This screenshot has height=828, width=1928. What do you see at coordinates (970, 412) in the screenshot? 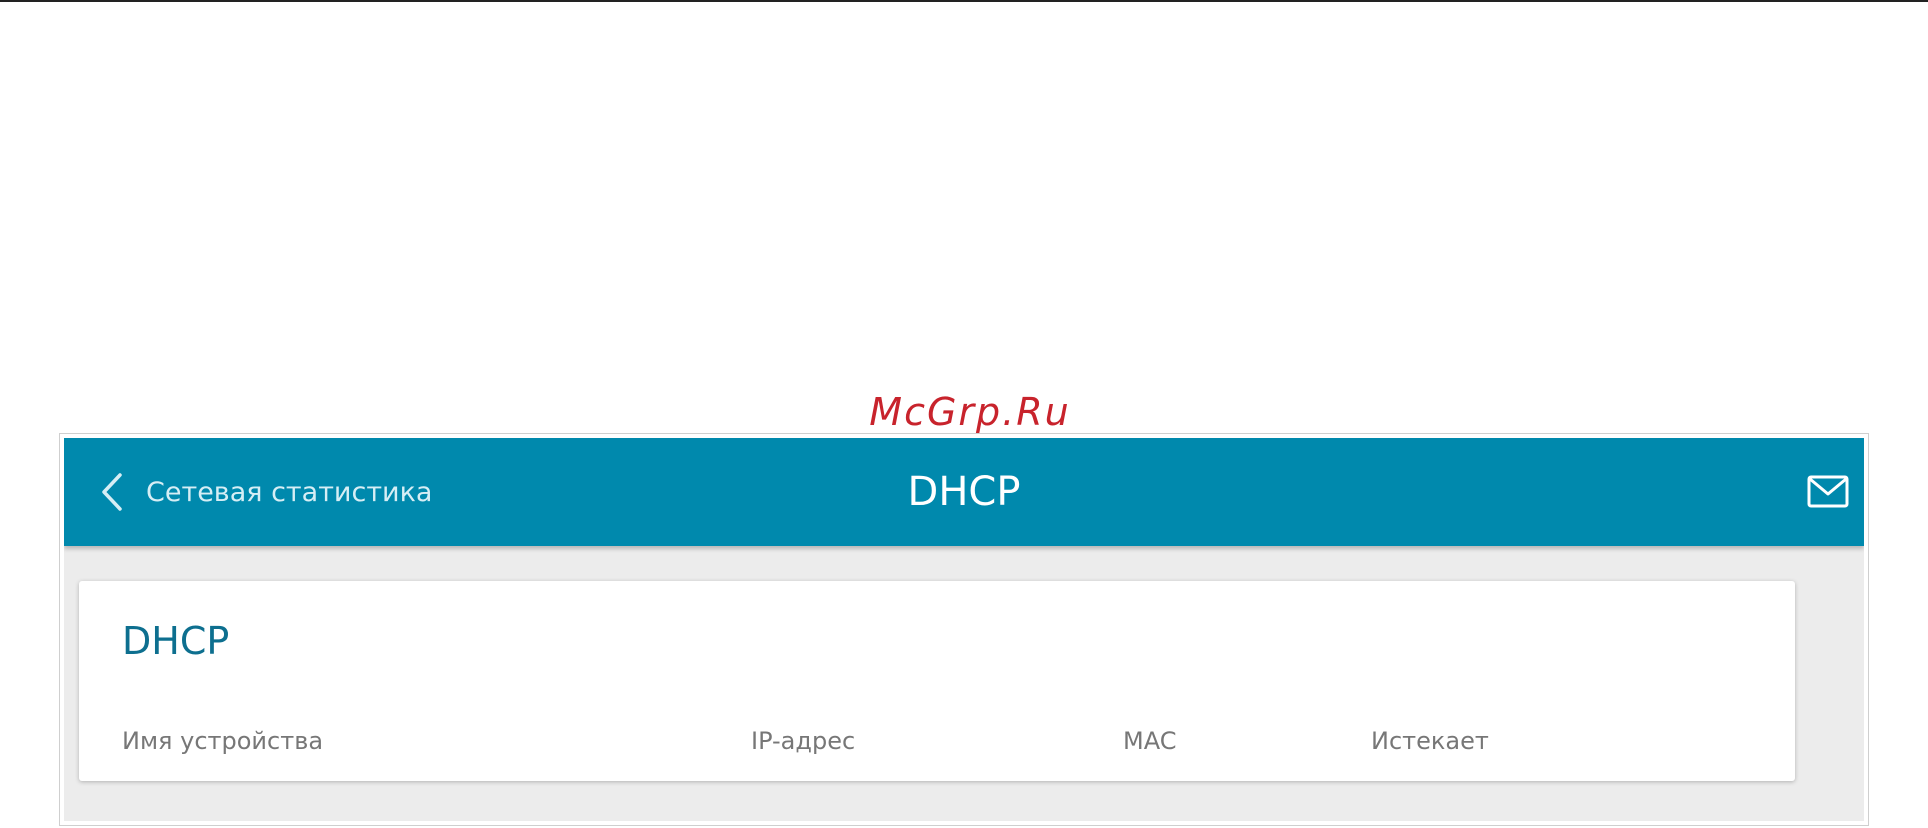
I see `watermark-text: McGrp.Ru` at bounding box center [970, 412].